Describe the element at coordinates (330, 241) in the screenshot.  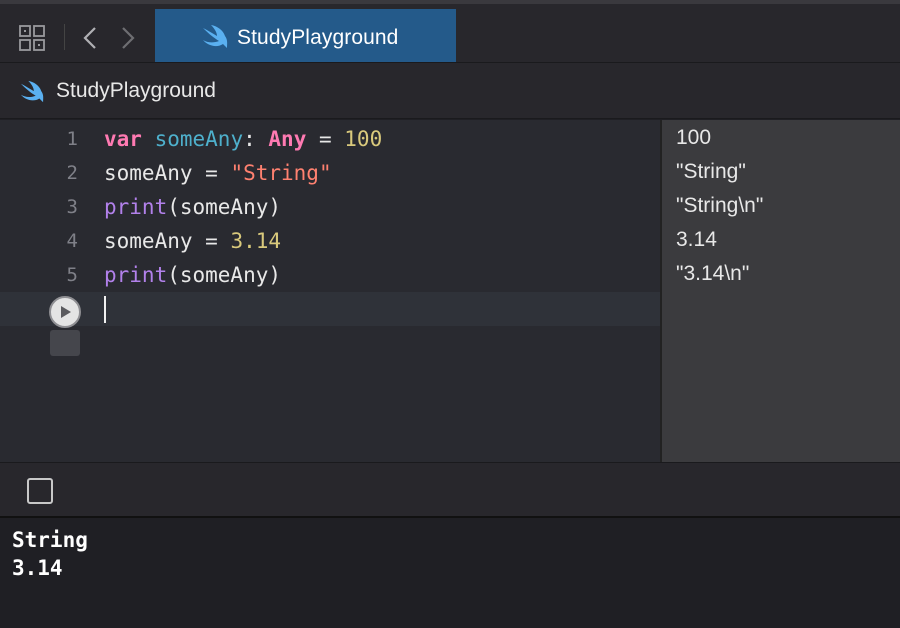
I see `code-line: 4 someAny = 3.14` at that location.